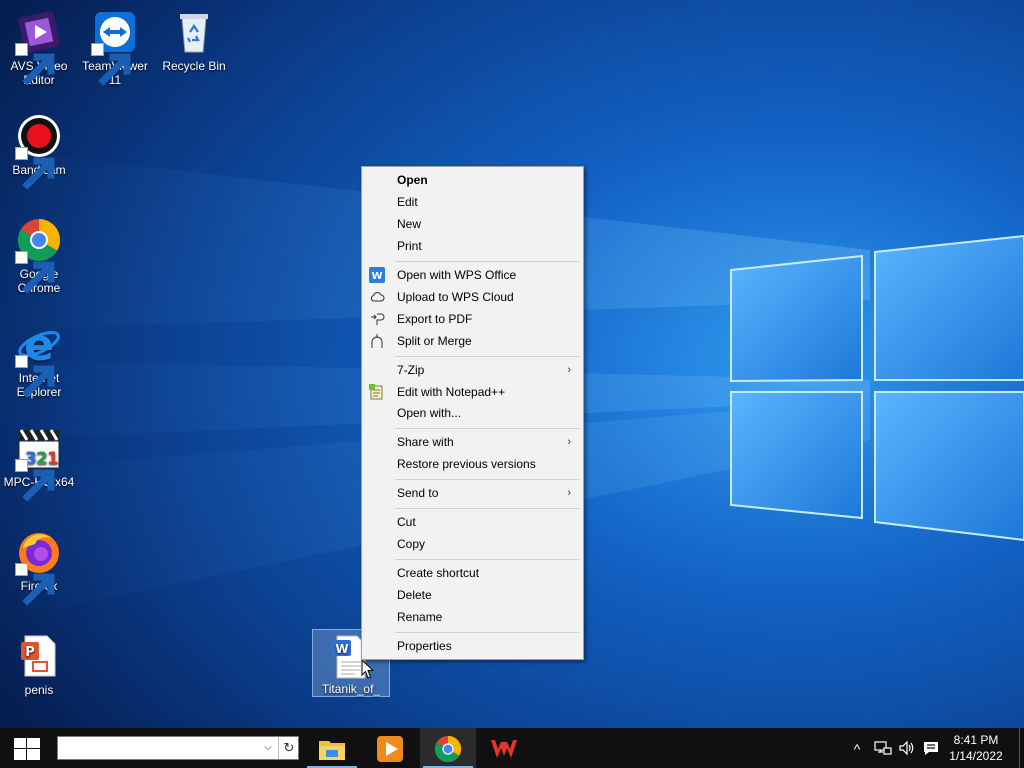 This screenshot has width=1024, height=768. Describe the element at coordinates (883, 748) in the screenshot. I see `network-icon` at that location.